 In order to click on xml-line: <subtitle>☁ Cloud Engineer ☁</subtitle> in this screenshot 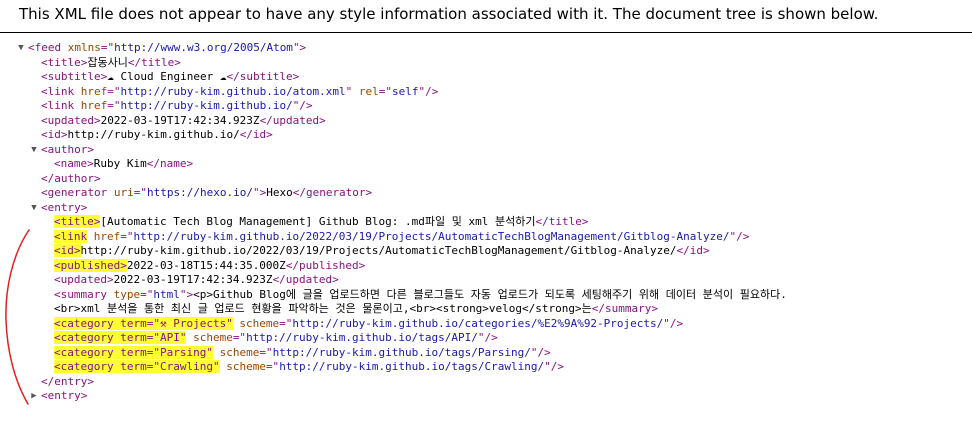, I will do `click(486, 77)`.